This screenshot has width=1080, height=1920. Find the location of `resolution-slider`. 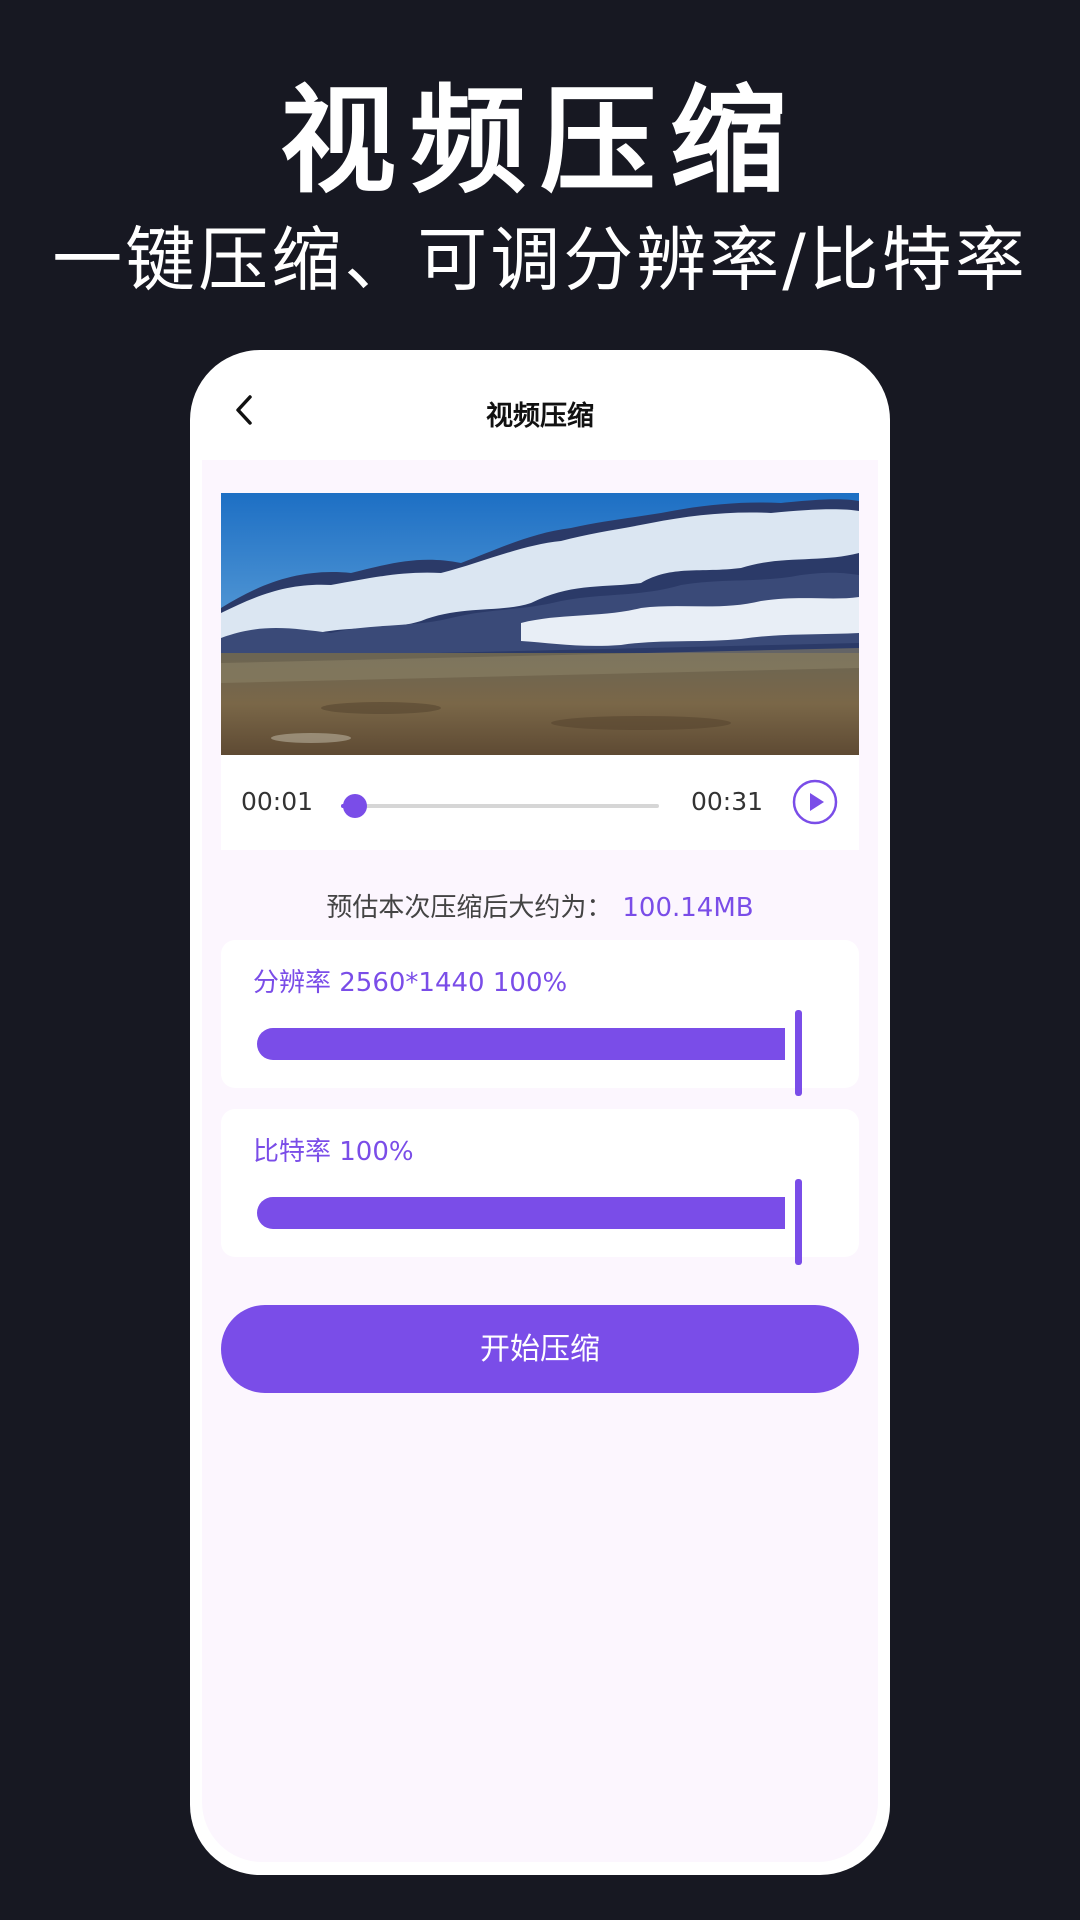

resolution-slider is located at coordinates (530, 1055).